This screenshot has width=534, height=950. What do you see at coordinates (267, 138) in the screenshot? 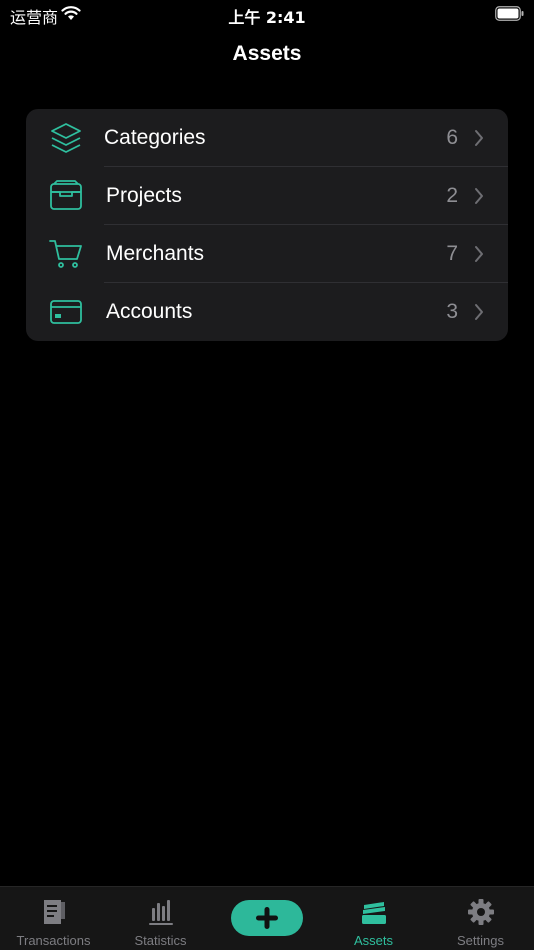
I see `list-item-categories: Categories 6` at bounding box center [267, 138].